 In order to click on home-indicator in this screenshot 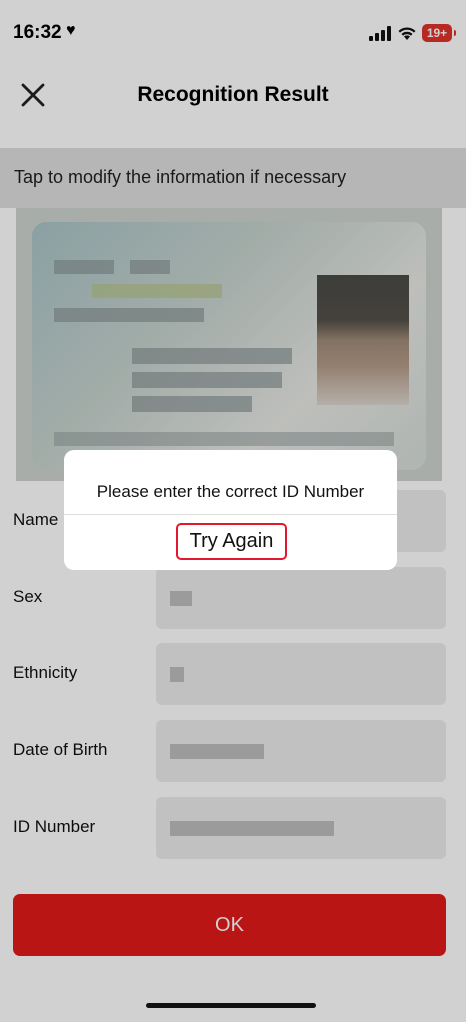, I will do `click(231, 1005)`.